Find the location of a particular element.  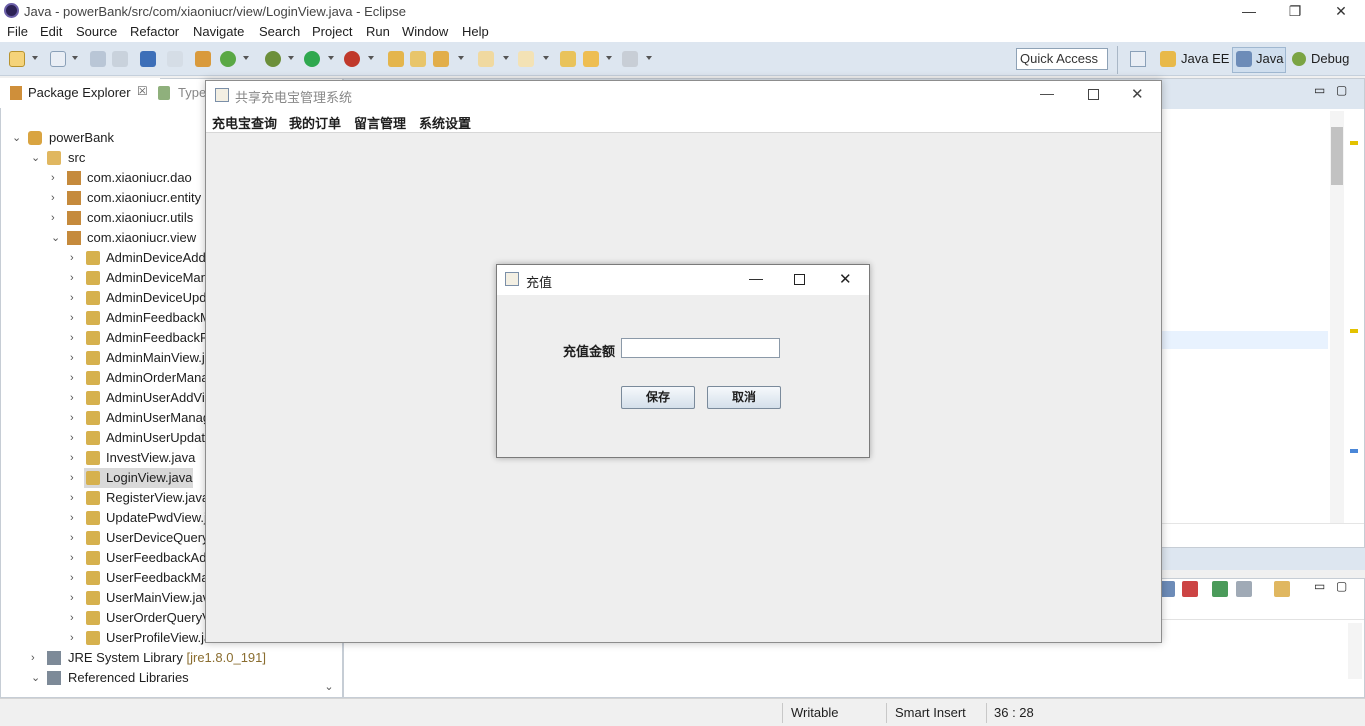

app-minimize-button: — is located at coordinates (1047, 93).